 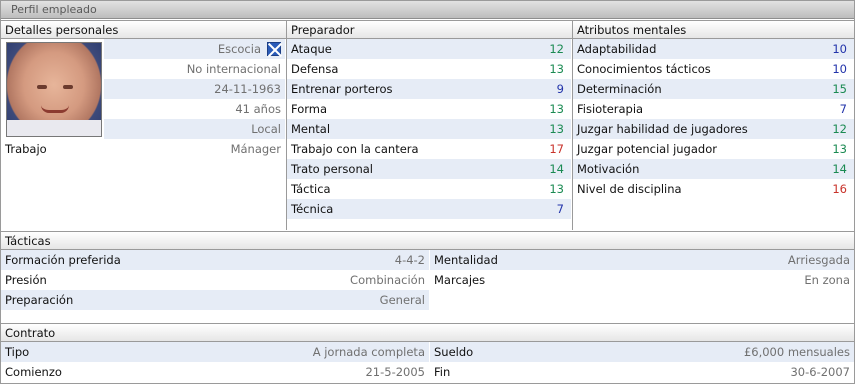 What do you see at coordinates (312, 209) in the screenshot?
I see `attribute-label: Técnica` at bounding box center [312, 209].